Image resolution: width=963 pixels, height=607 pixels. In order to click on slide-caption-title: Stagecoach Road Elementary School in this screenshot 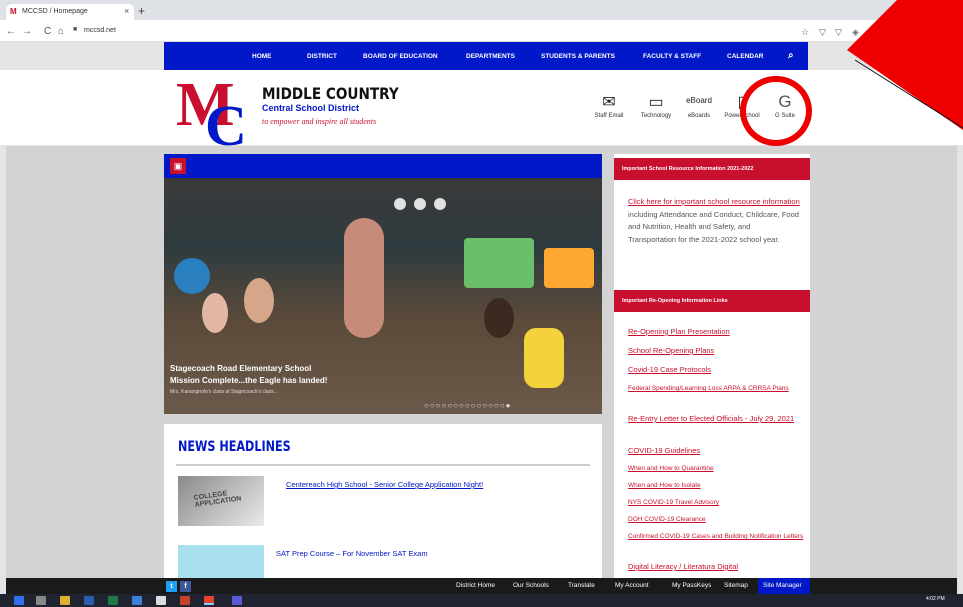, I will do `click(240, 368)`.